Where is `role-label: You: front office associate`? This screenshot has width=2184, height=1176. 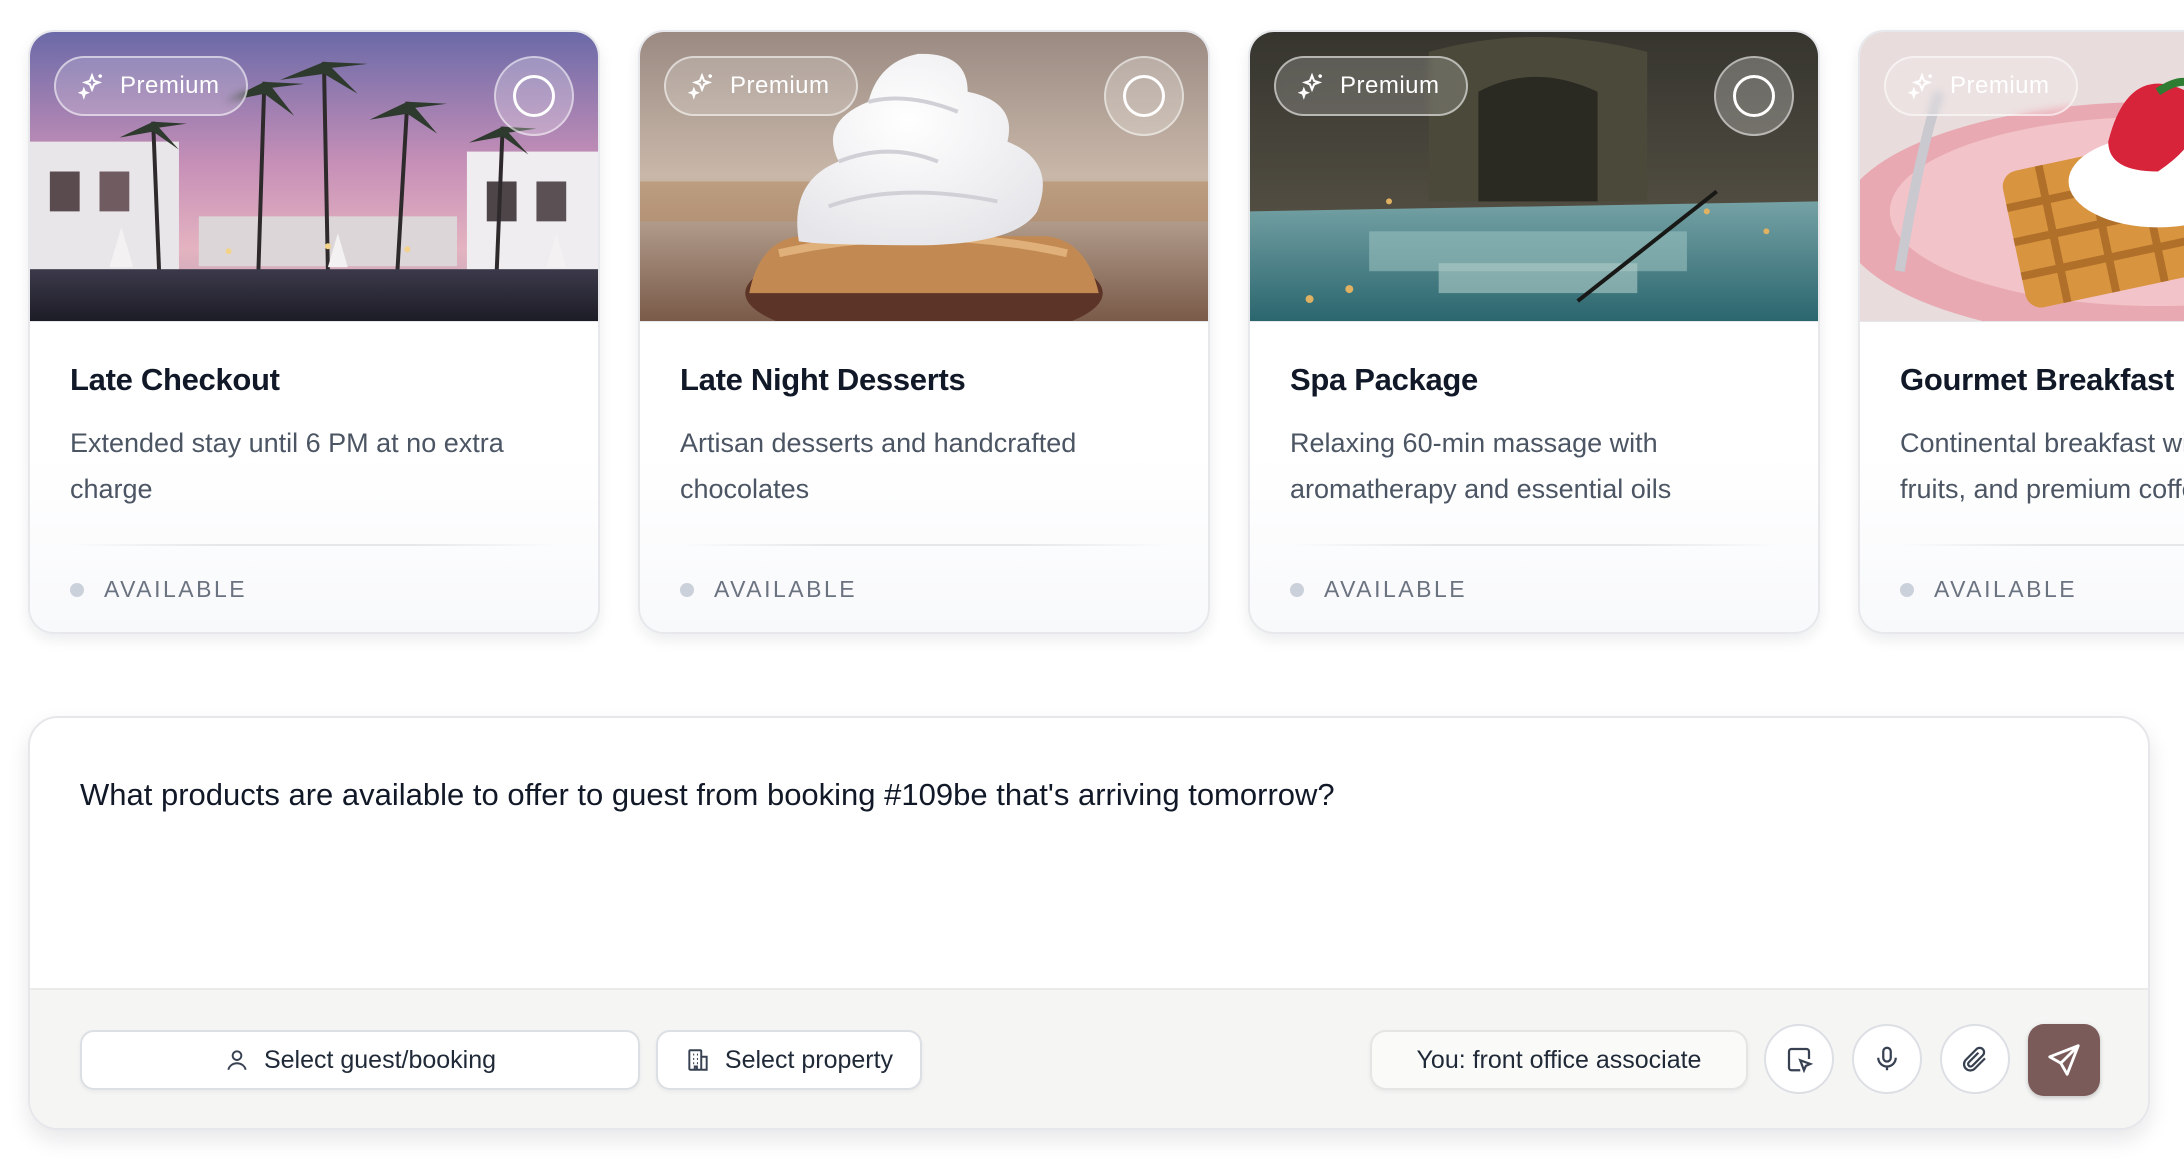
role-label: You: front office associate is located at coordinates (1559, 1059).